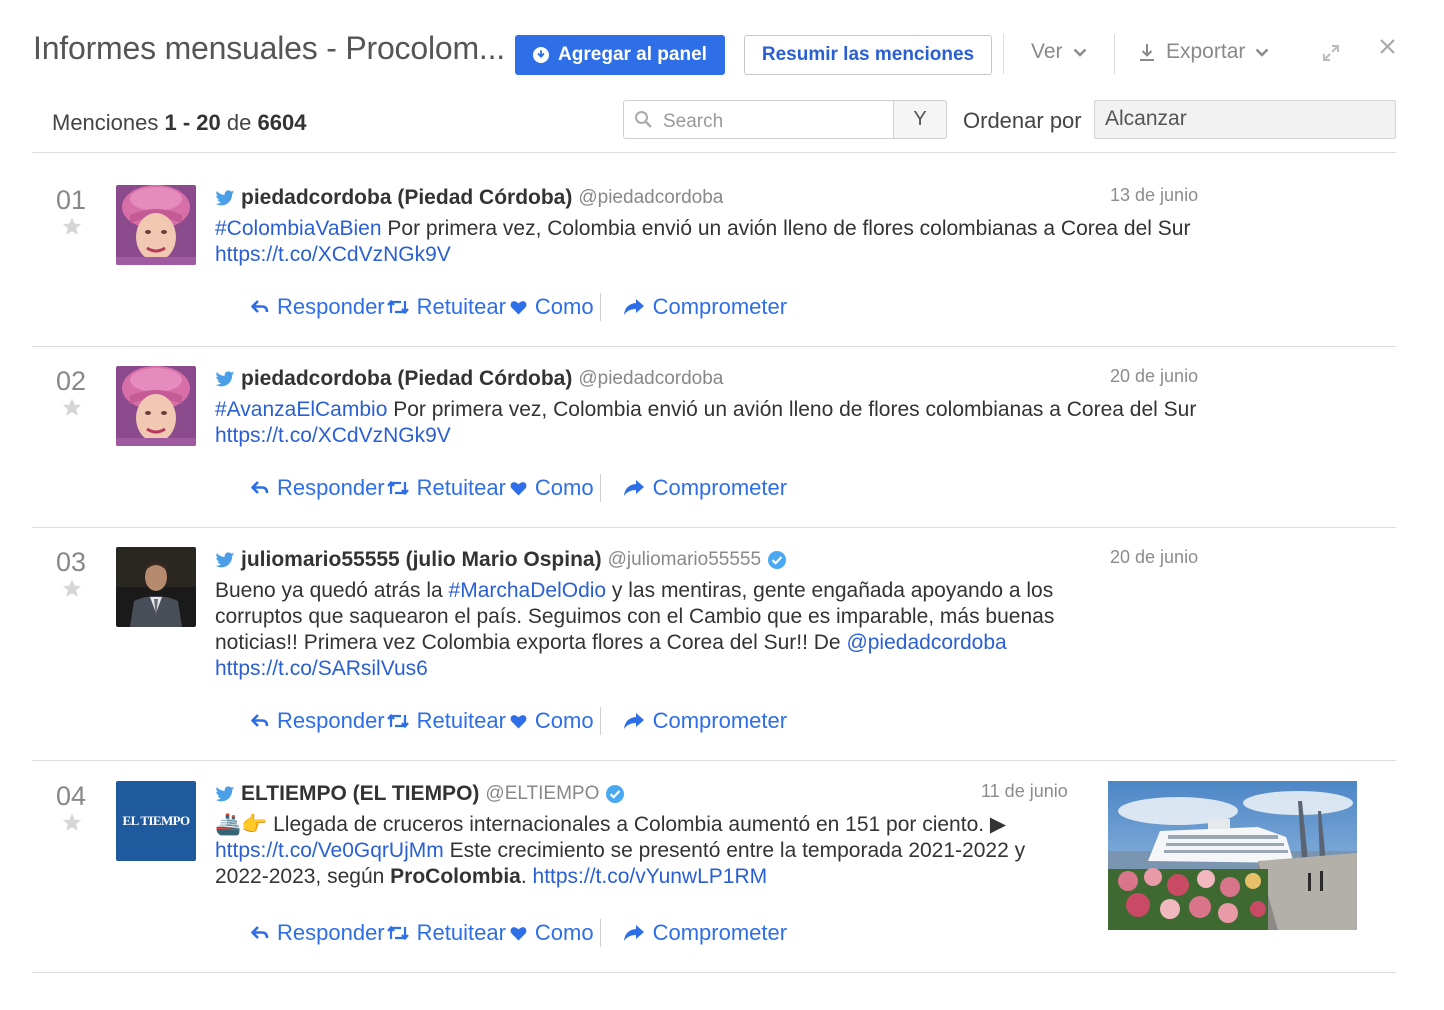 This screenshot has width=1444, height=1010. What do you see at coordinates (632, 54) in the screenshot?
I see `add-to-panel-label: Agregar al panel` at bounding box center [632, 54].